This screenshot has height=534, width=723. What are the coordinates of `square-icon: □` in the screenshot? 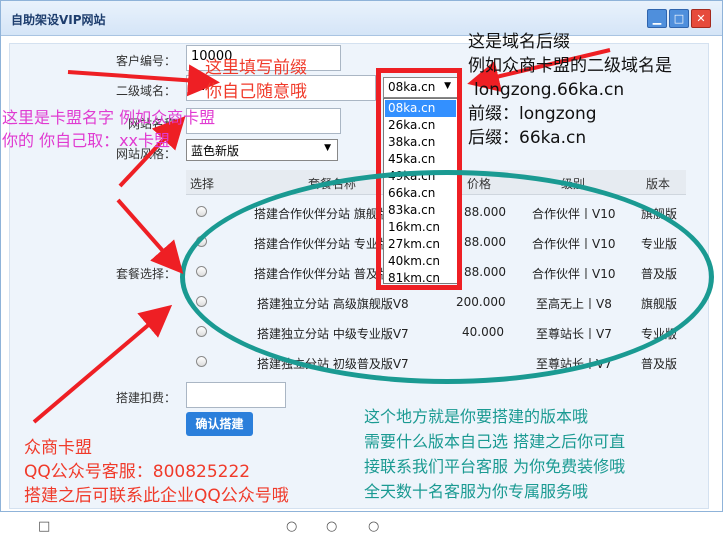 It's located at (44, 526).